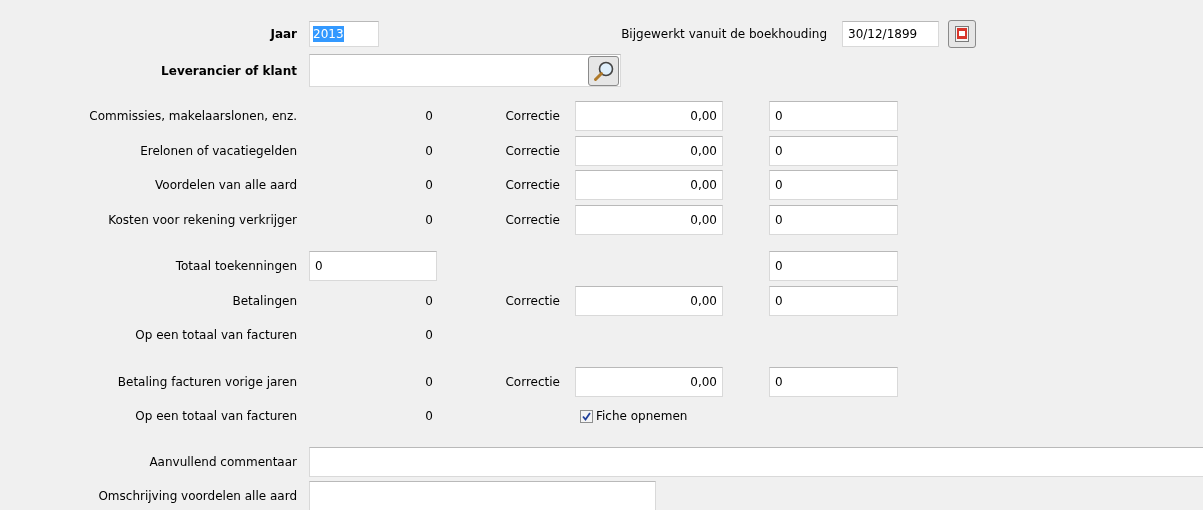  What do you see at coordinates (235, 266) in the screenshot?
I see `field-label: Totaal toekenningen` at bounding box center [235, 266].